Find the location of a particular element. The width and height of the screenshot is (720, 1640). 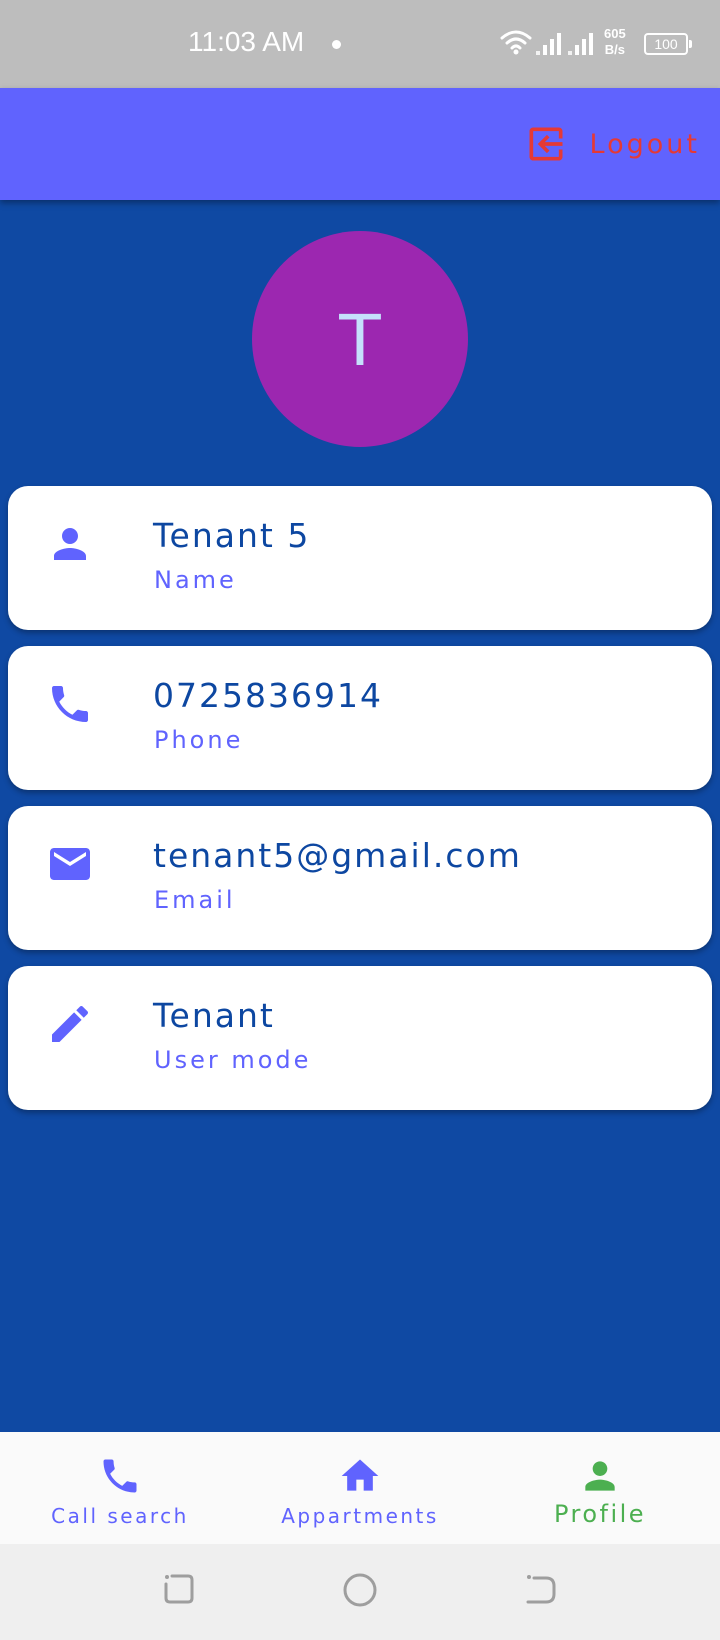

logout-icon is located at coordinates (546, 144).